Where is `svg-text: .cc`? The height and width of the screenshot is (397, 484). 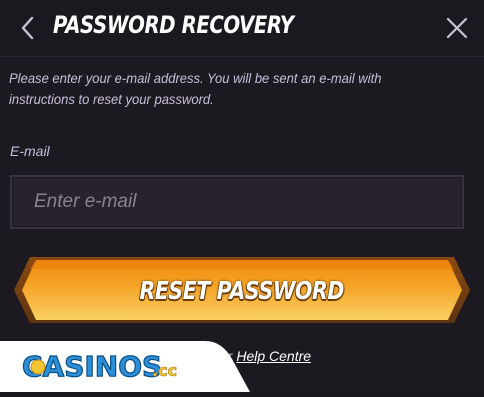
svg-text: .cc is located at coordinates (164, 370).